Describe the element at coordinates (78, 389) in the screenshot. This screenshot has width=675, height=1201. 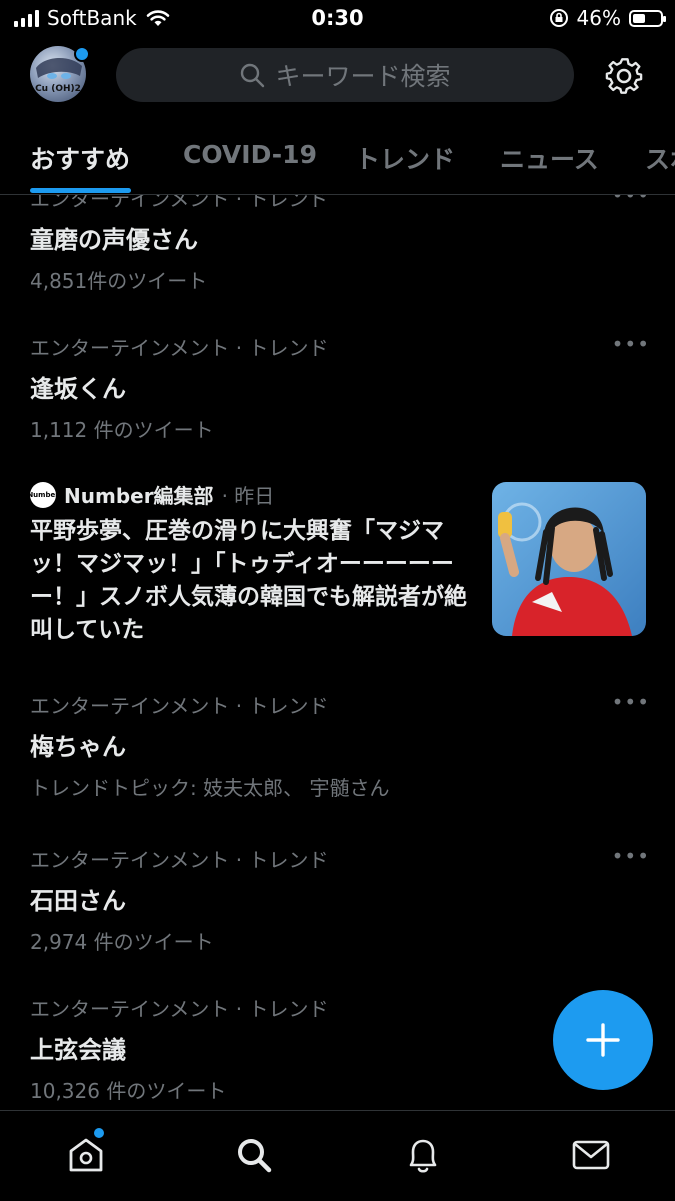
I see `trend-title: 逢坂くん` at that location.